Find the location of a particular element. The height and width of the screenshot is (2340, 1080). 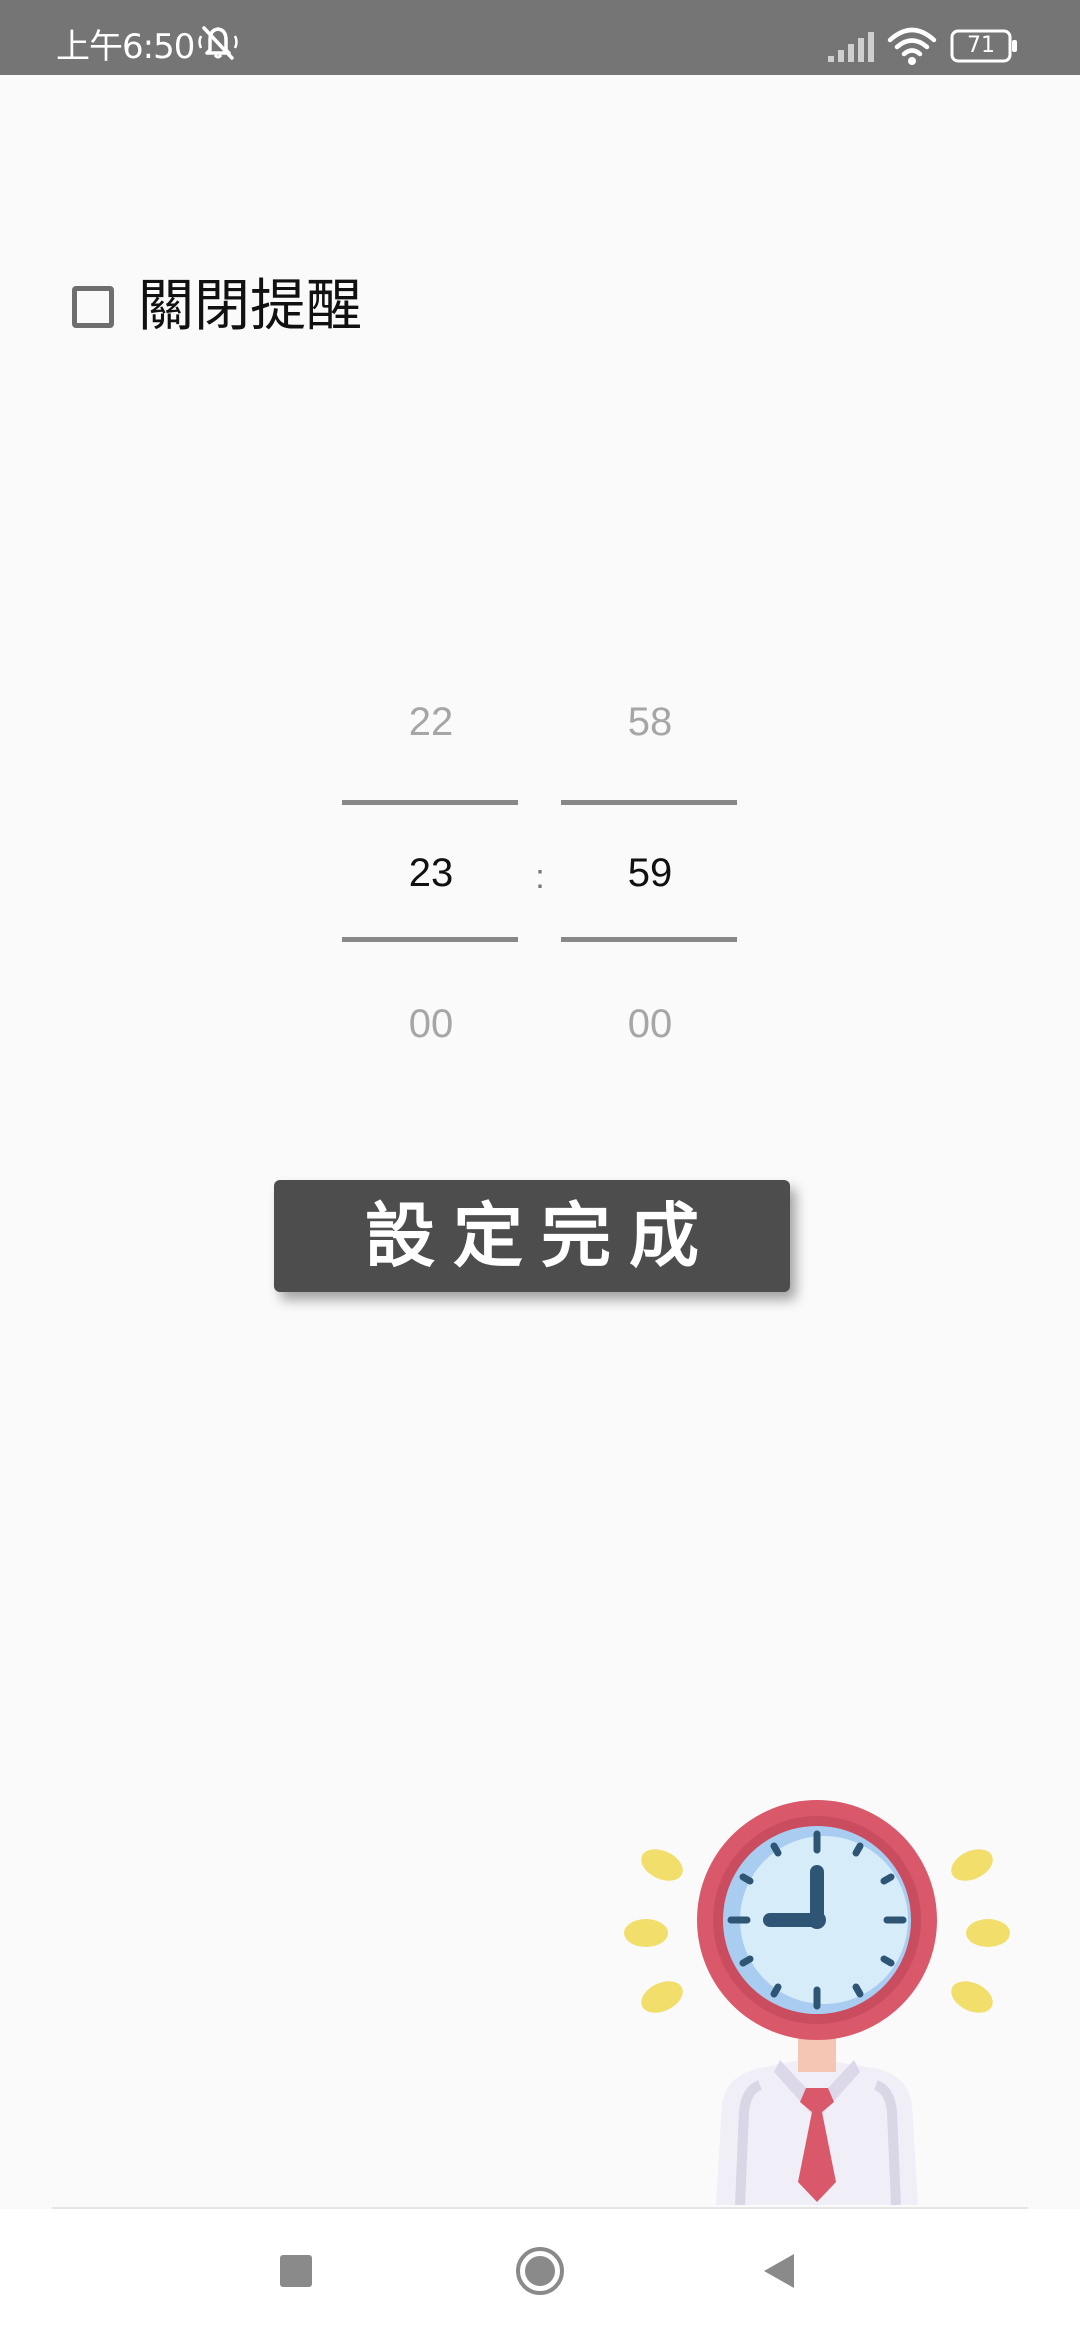

disable-reminder-checkbox is located at coordinates (93, 307).